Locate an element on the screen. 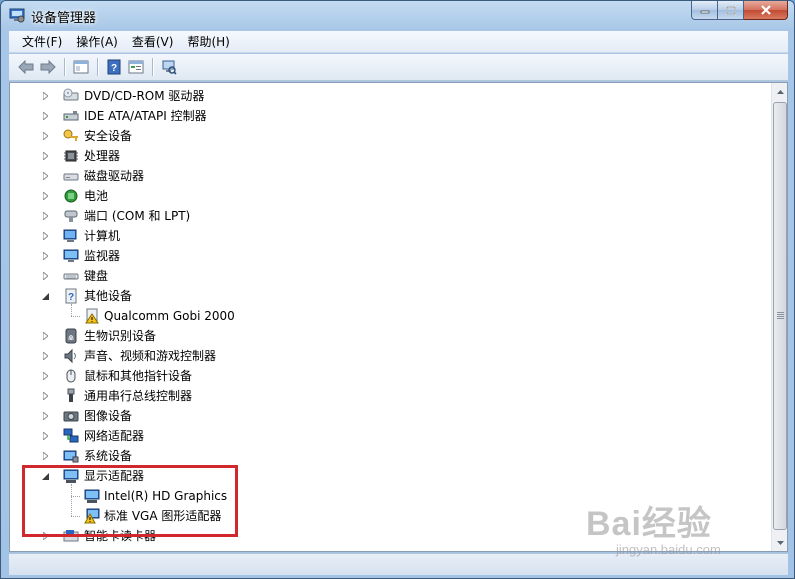 This screenshot has height=579, width=795. tree-item-label: 其他设备 is located at coordinates (108, 296).